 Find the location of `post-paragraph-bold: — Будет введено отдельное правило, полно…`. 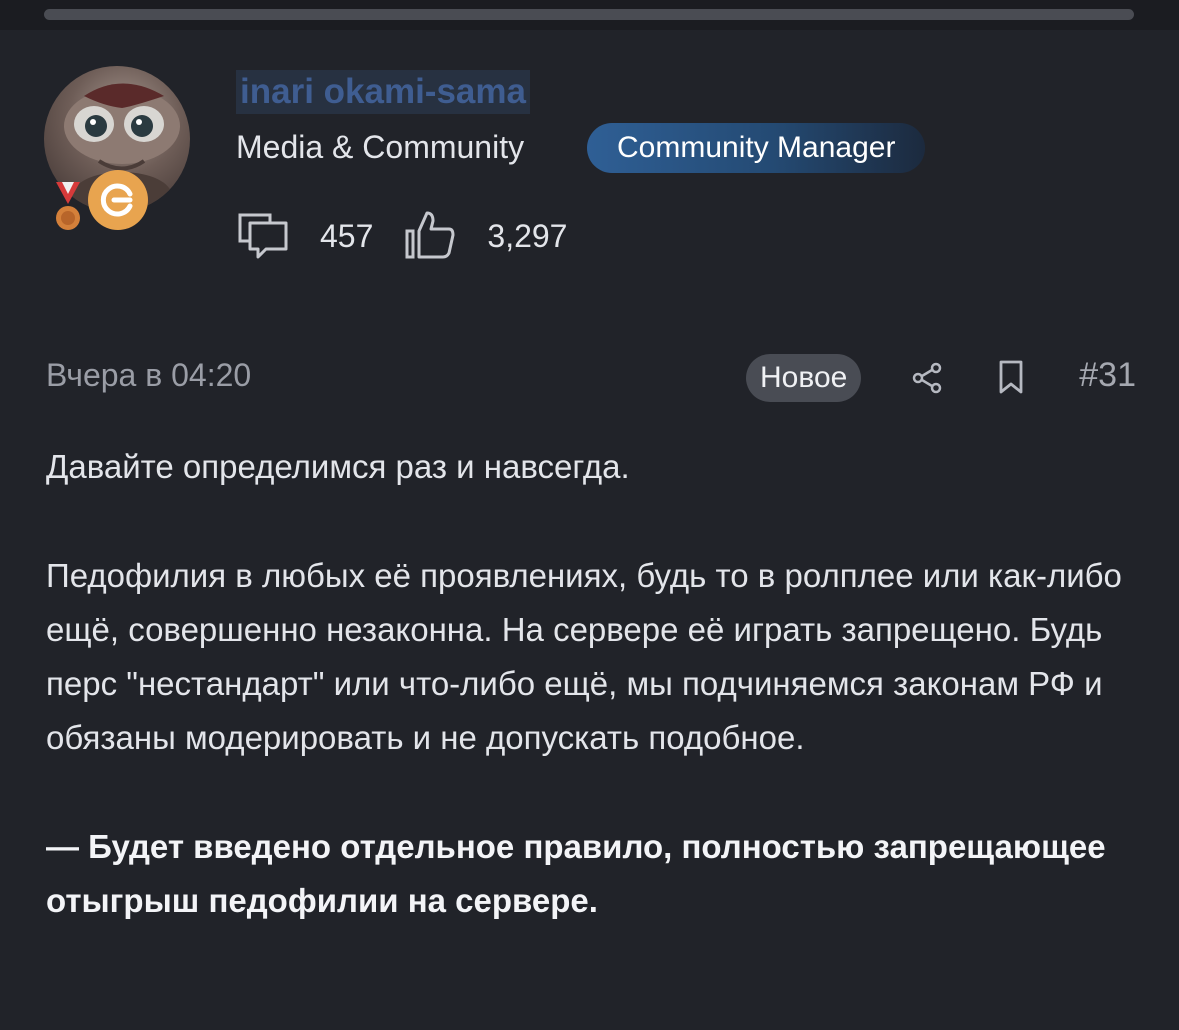

post-paragraph-bold: — Будет введено отдельное правило, полно… is located at coordinates (576, 873).